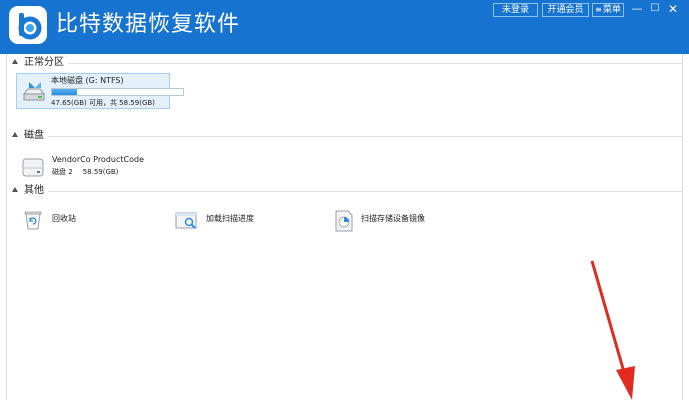 The image size is (689, 400). What do you see at coordinates (673, 9) in the screenshot?
I see `close-button: ✕` at bounding box center [673, 9].